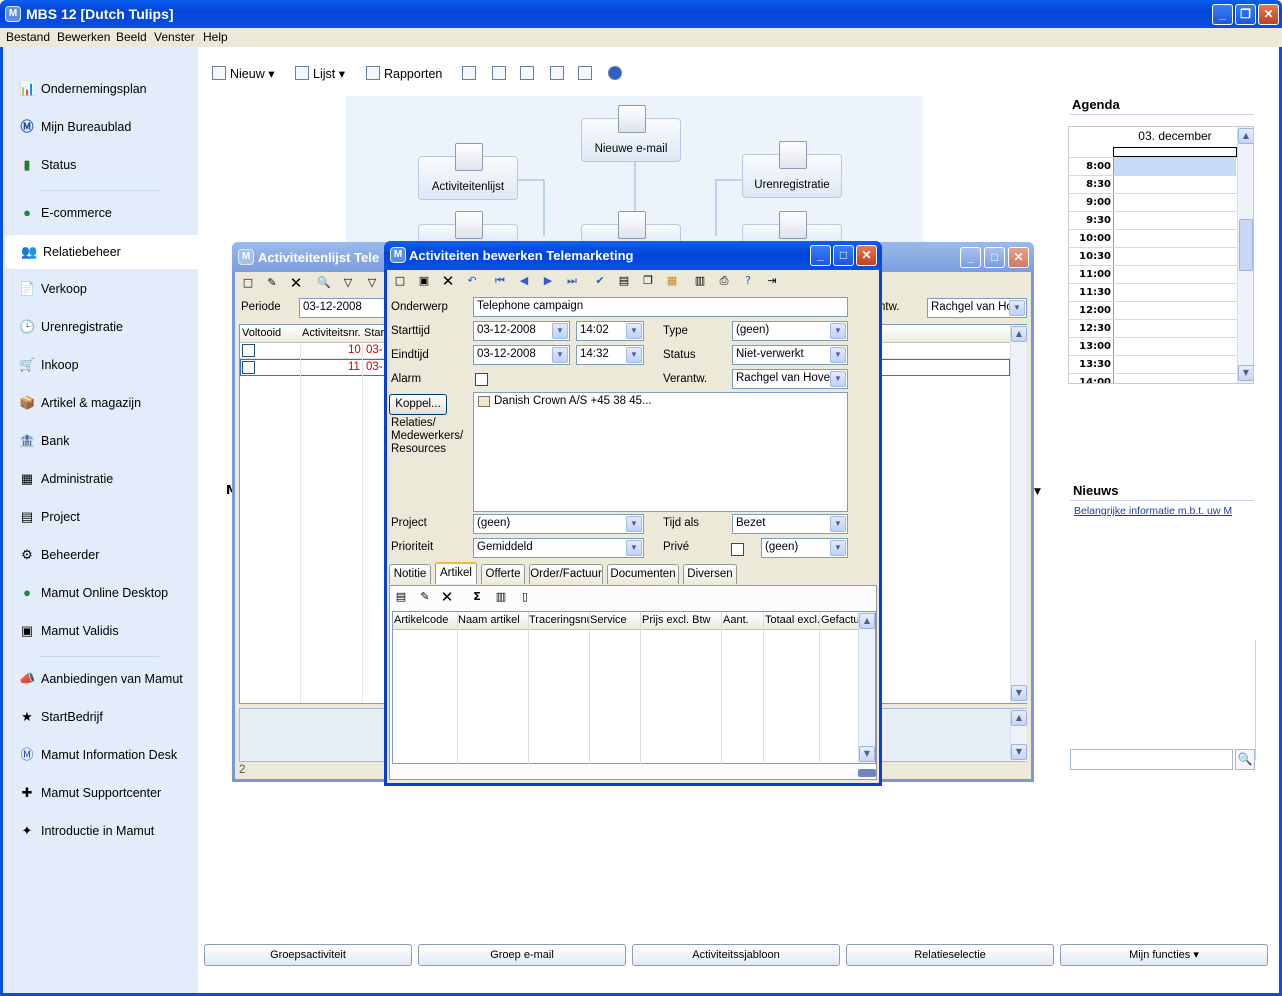 Image resolution: width=1282 pixels, height=996 pixels. I want to click on menu-help: Help, so click(215, 37).